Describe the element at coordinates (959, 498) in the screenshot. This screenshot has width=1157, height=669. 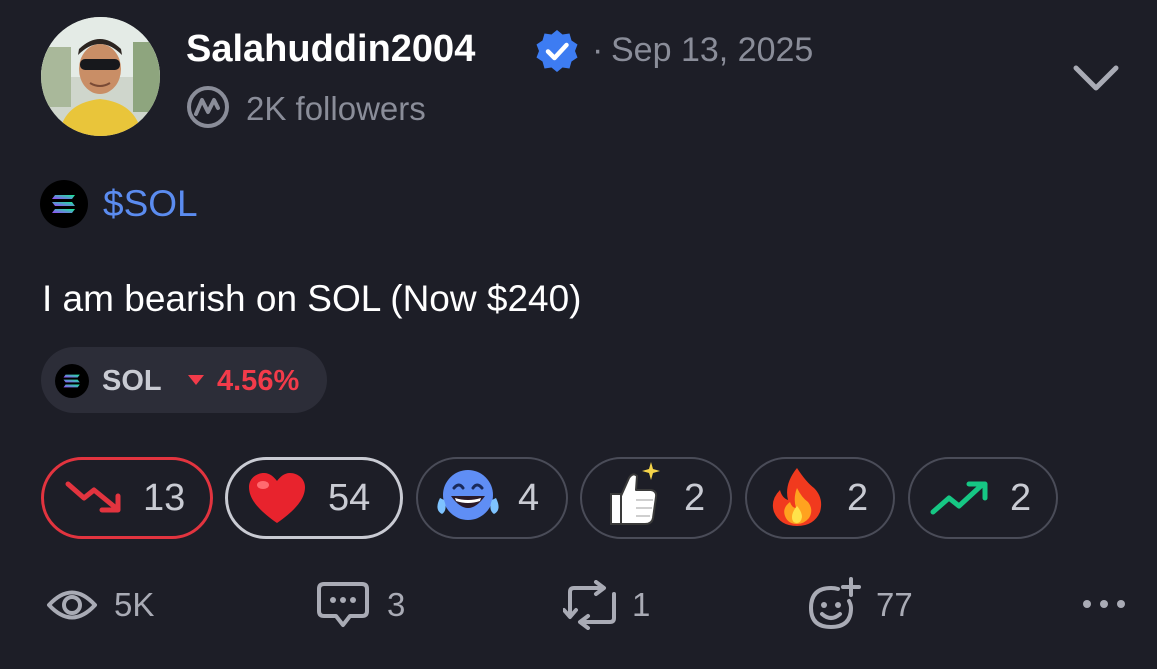
I see `trend-up-icon` at that location.